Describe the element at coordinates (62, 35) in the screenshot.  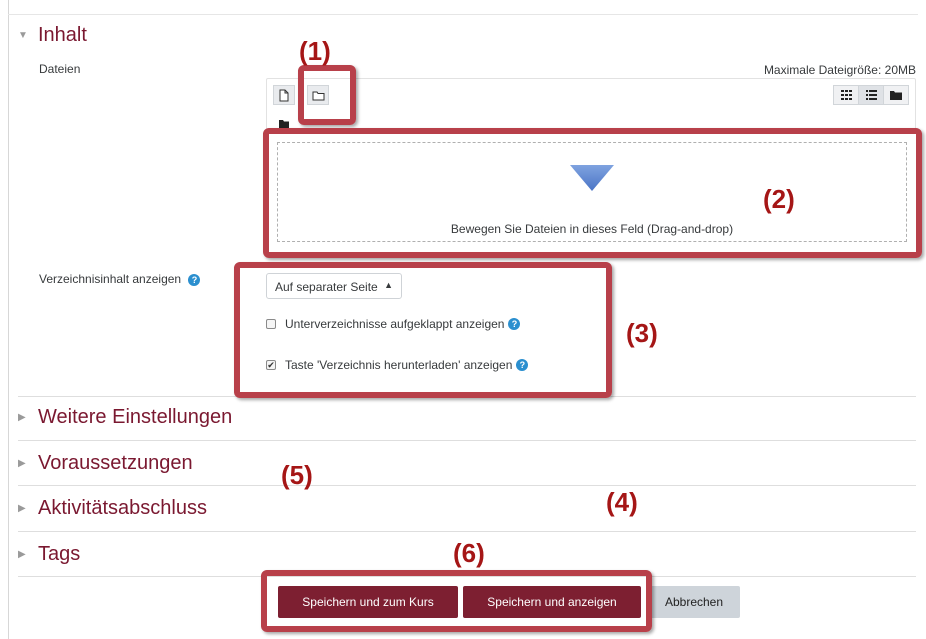
I see `section-title: Inhalt` at that location.